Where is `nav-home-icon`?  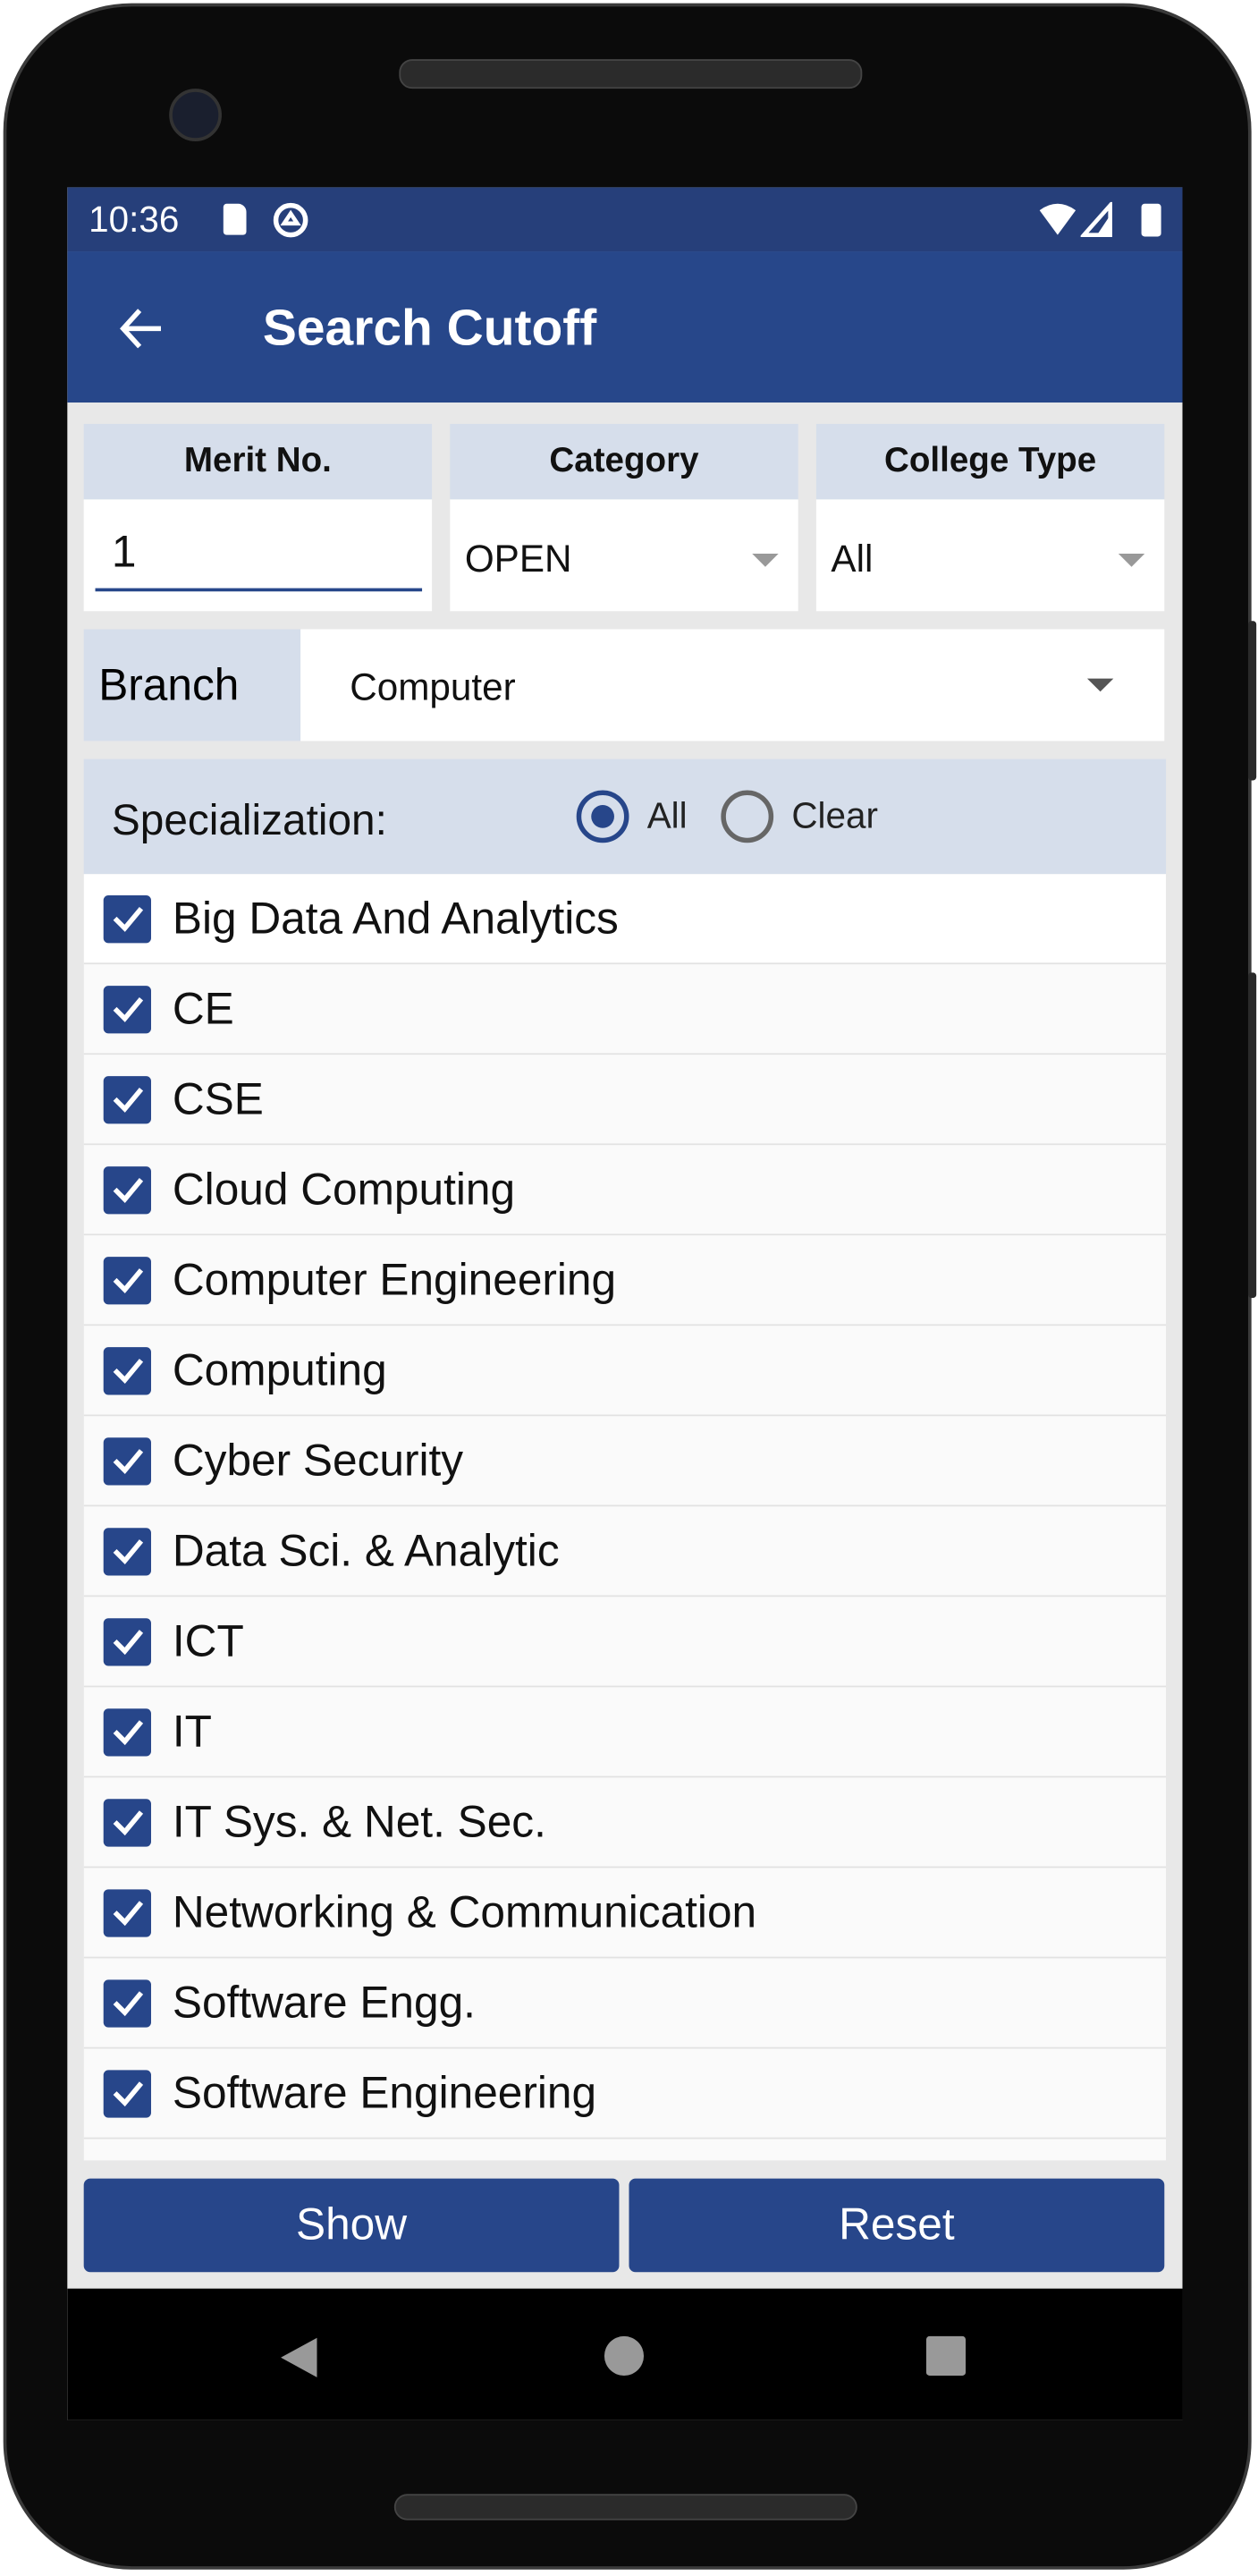
nav-home-icon is located at coordinates (624, 2356).